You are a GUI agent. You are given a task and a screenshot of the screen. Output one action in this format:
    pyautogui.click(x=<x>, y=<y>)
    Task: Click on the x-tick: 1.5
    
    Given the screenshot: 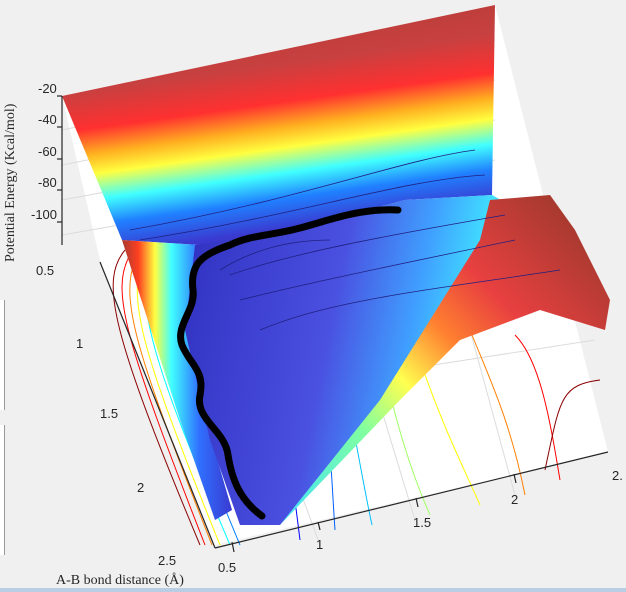 What is the action you would take?
    pyautogui.click(x=422, y=522)
    